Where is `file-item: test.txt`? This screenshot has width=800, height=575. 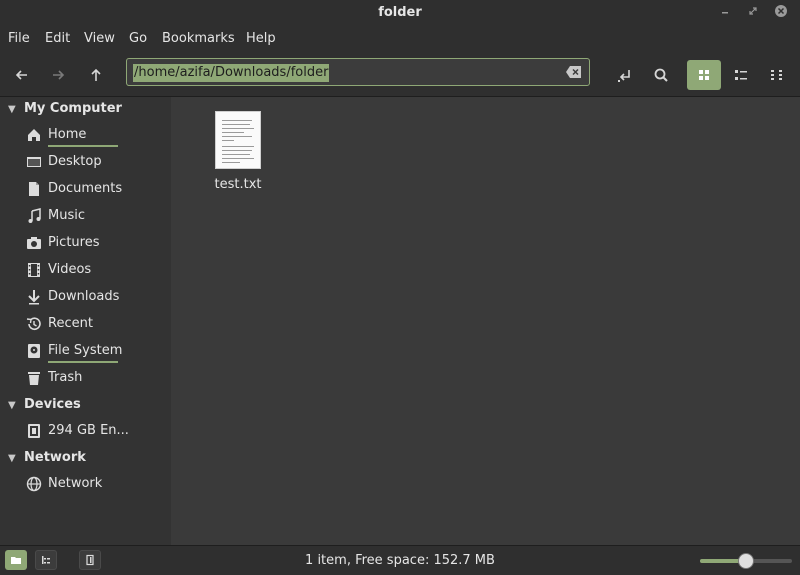
file-item: test.txt is located at coordinates (238, 151).